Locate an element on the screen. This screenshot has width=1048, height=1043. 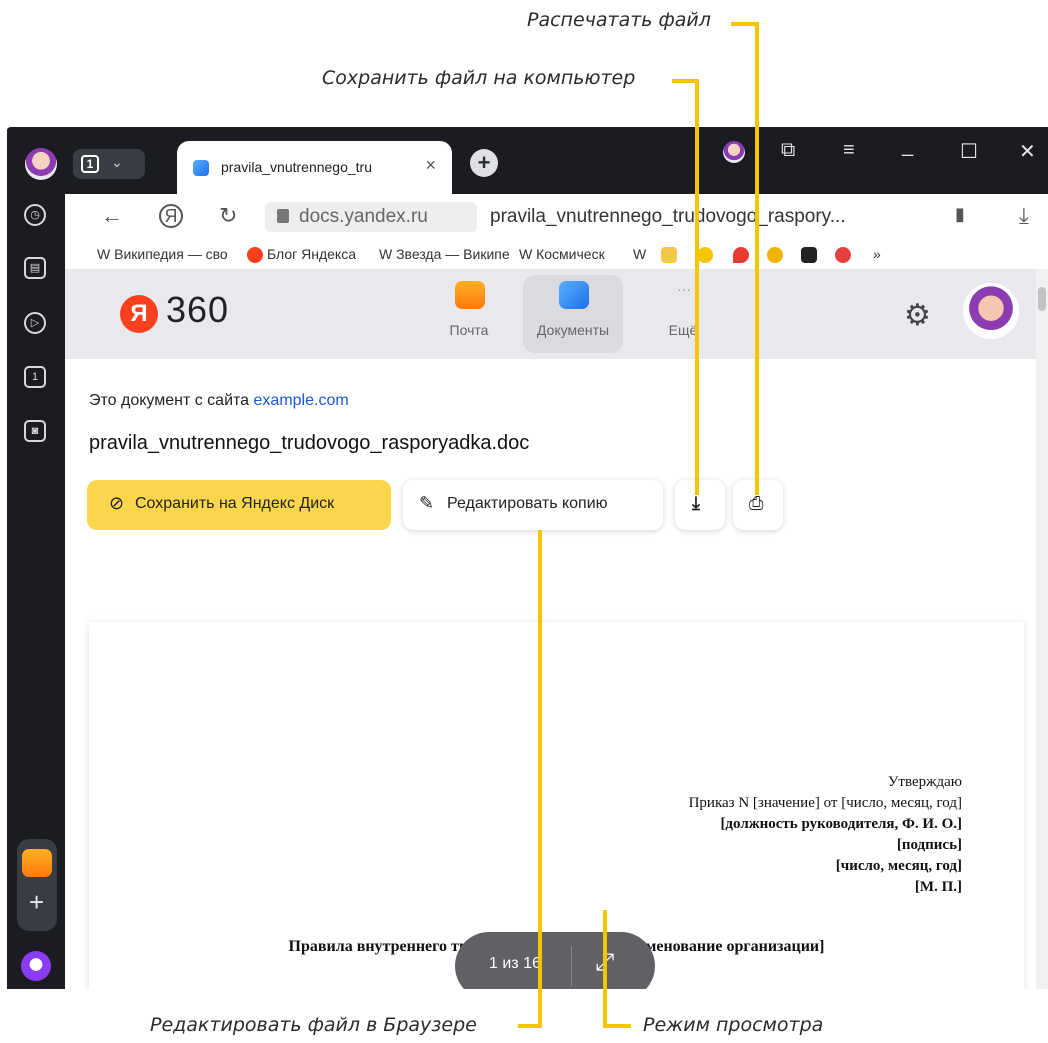
add-app-icon: + is located at coordinates (36, 902).